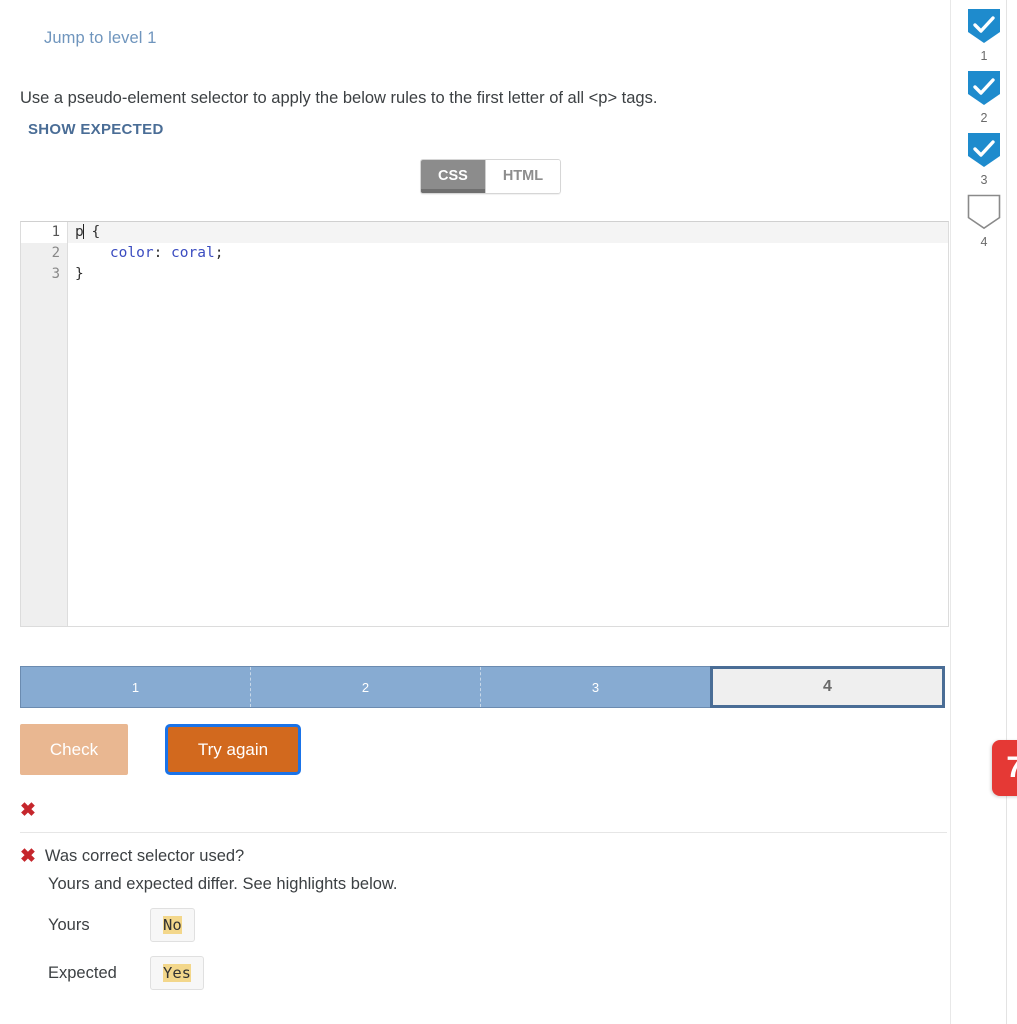 The width and height of the screenshot is (1017, 1024). I want to click on gutter-line-number: 2, so click(55, 253).